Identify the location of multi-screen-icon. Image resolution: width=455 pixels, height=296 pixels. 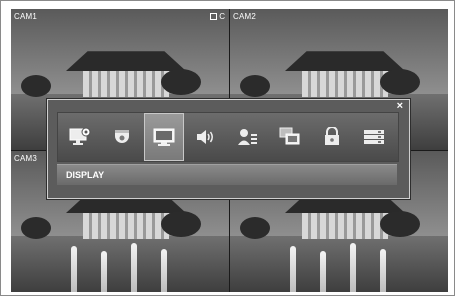
(289, 136).